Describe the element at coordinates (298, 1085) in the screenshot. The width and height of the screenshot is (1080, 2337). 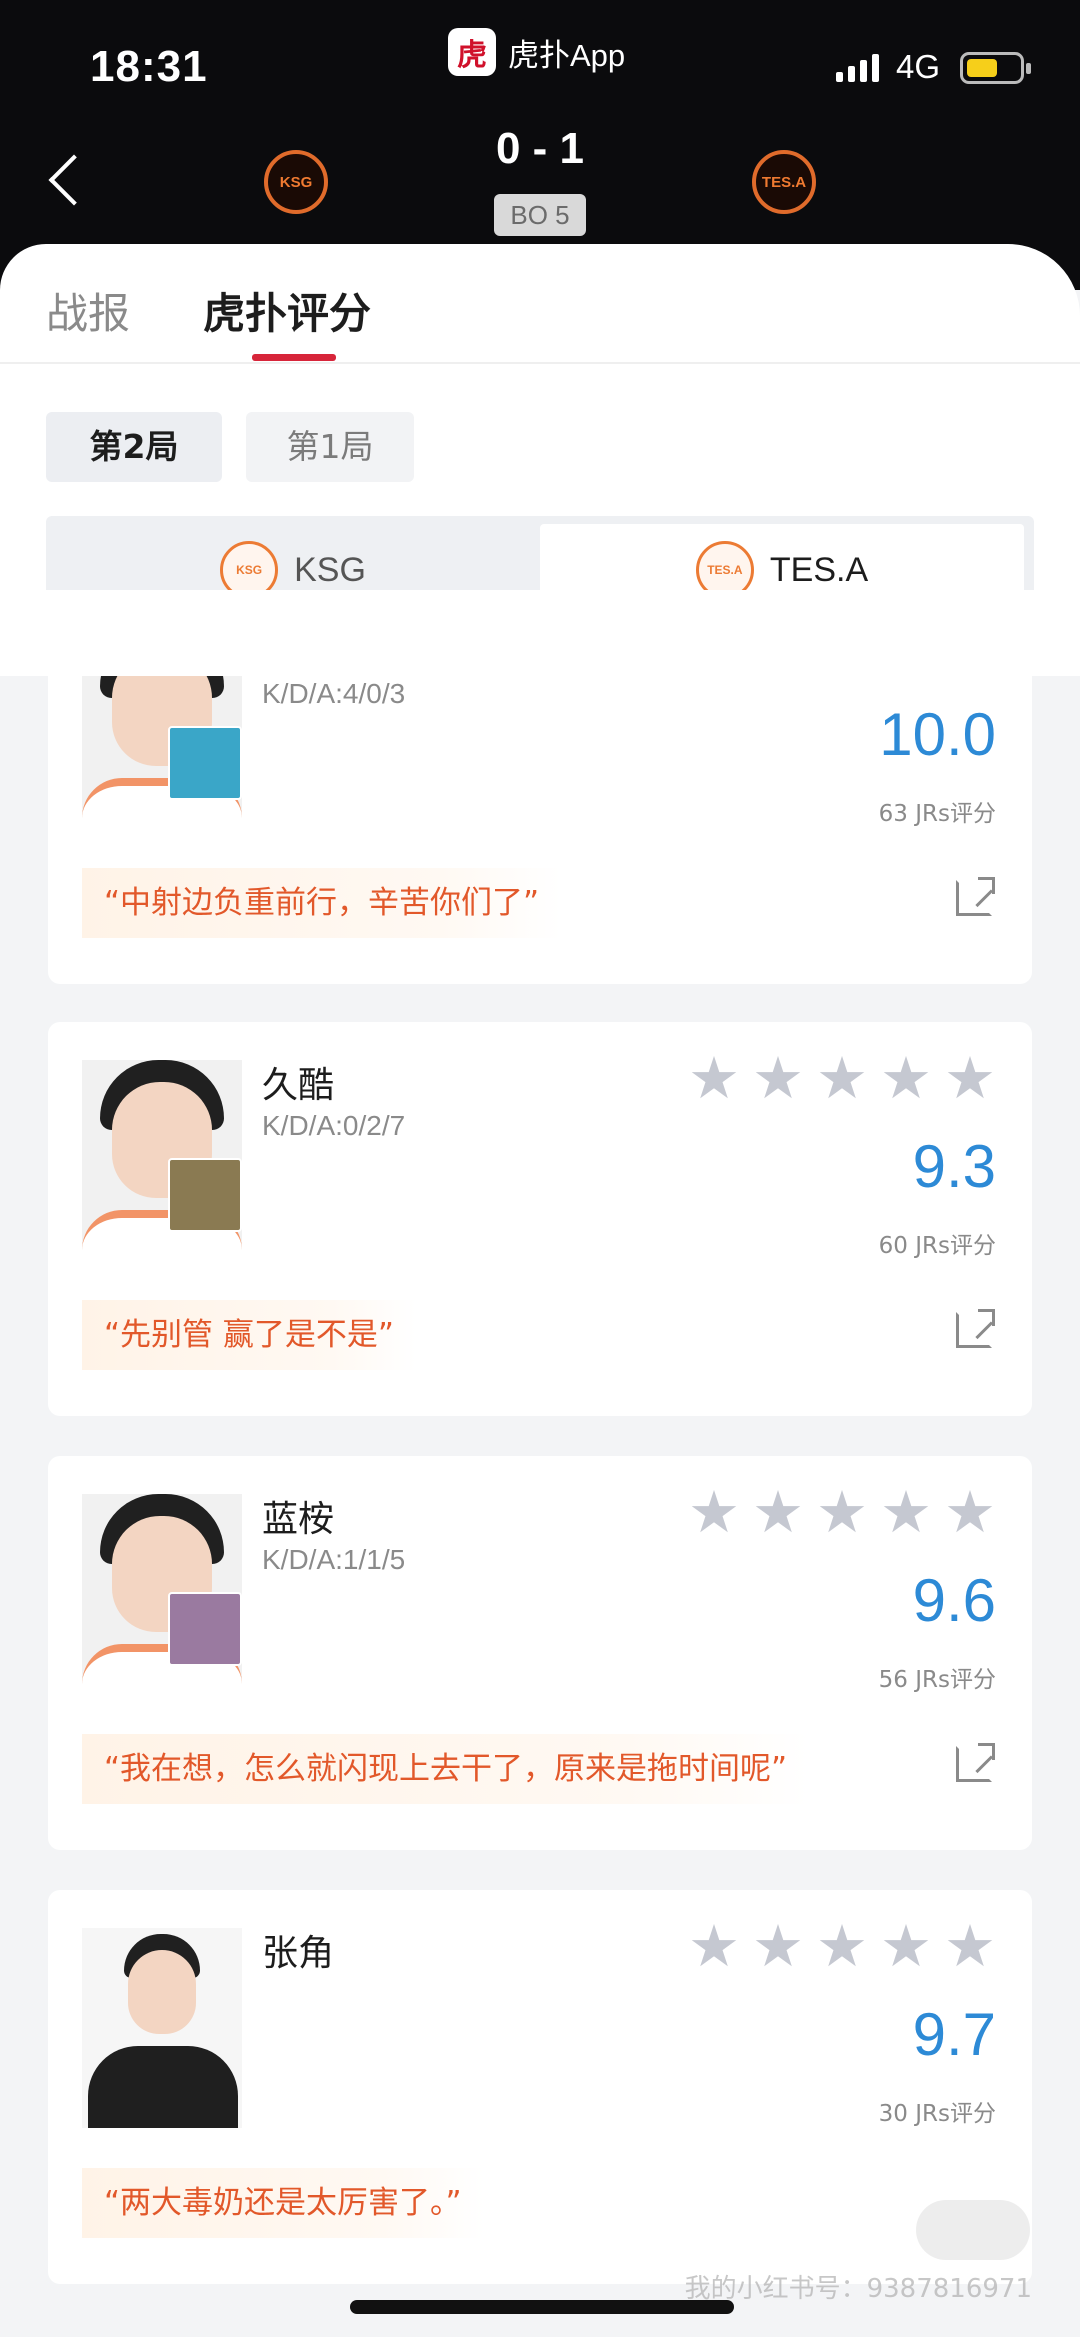
I see `player-name: 久酷` at that location.